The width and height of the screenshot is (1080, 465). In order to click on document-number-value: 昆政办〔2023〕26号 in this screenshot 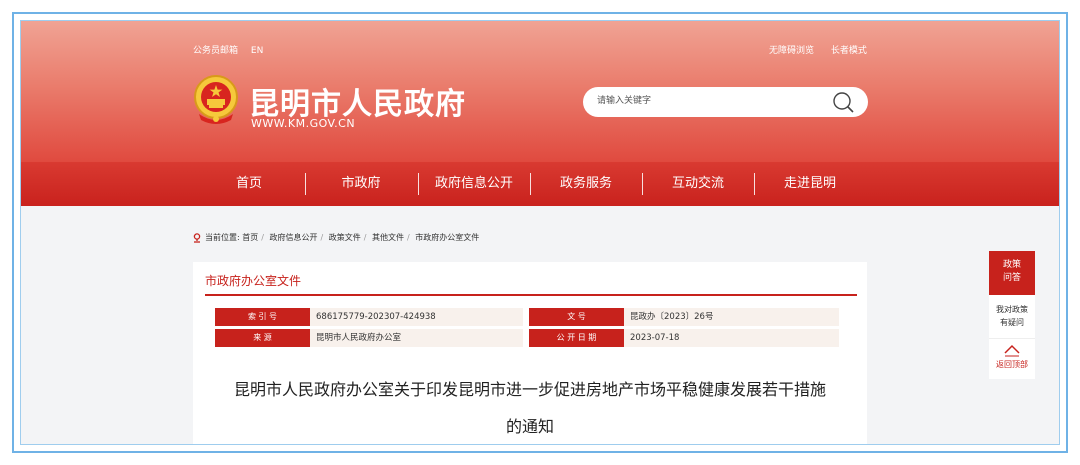, I will do `click(731, 317)`.